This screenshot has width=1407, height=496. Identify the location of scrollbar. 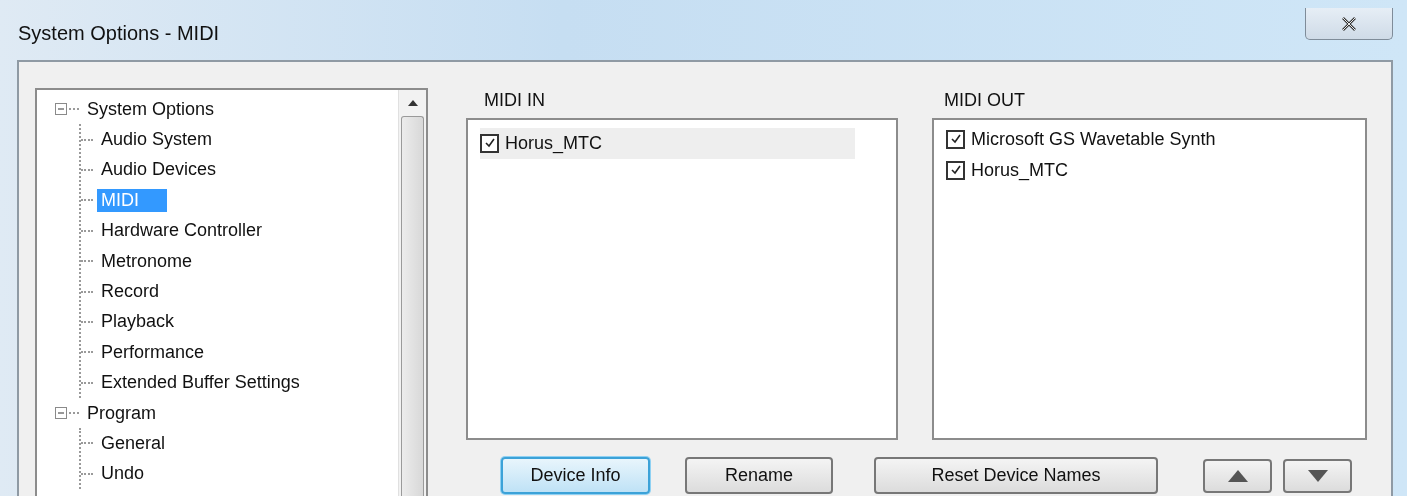
(412, 293).